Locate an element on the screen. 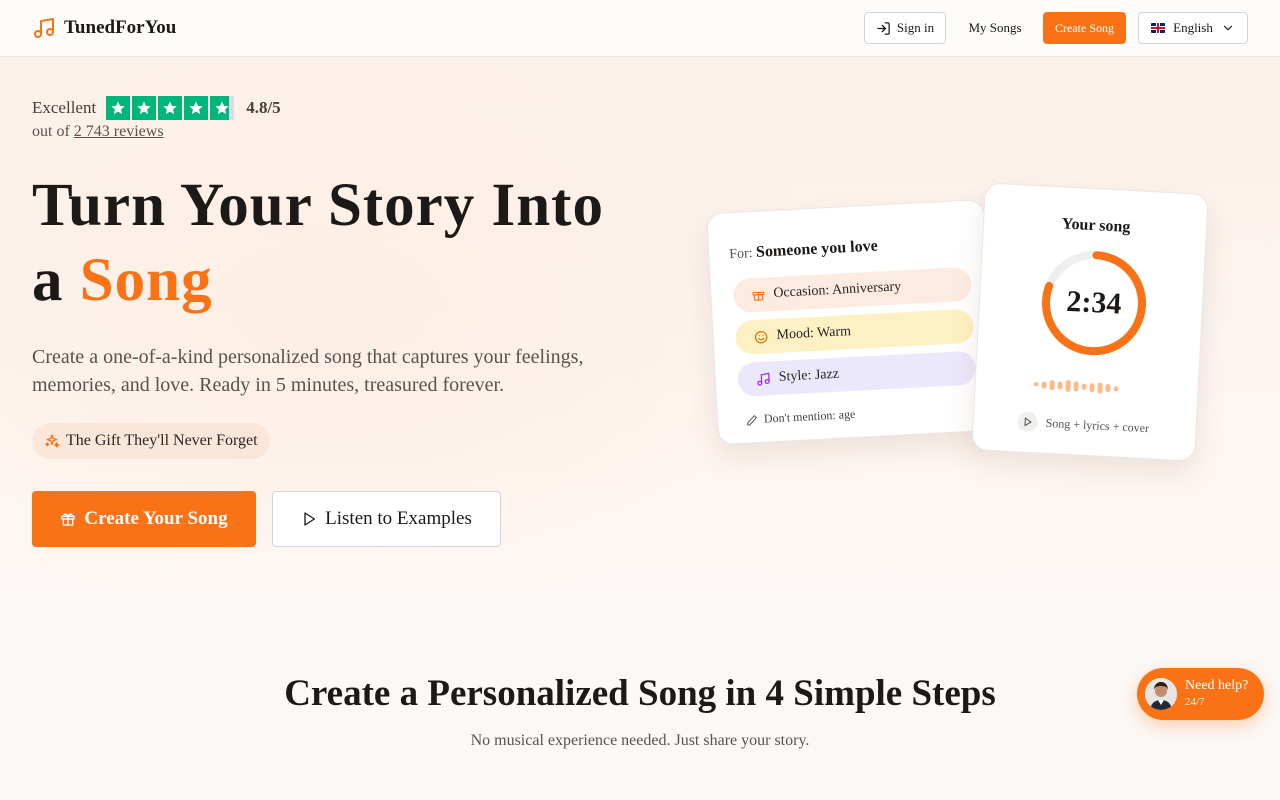 The image size is (1280, 800). sign-in-button: Sign in is located at coordinates (905, 28).